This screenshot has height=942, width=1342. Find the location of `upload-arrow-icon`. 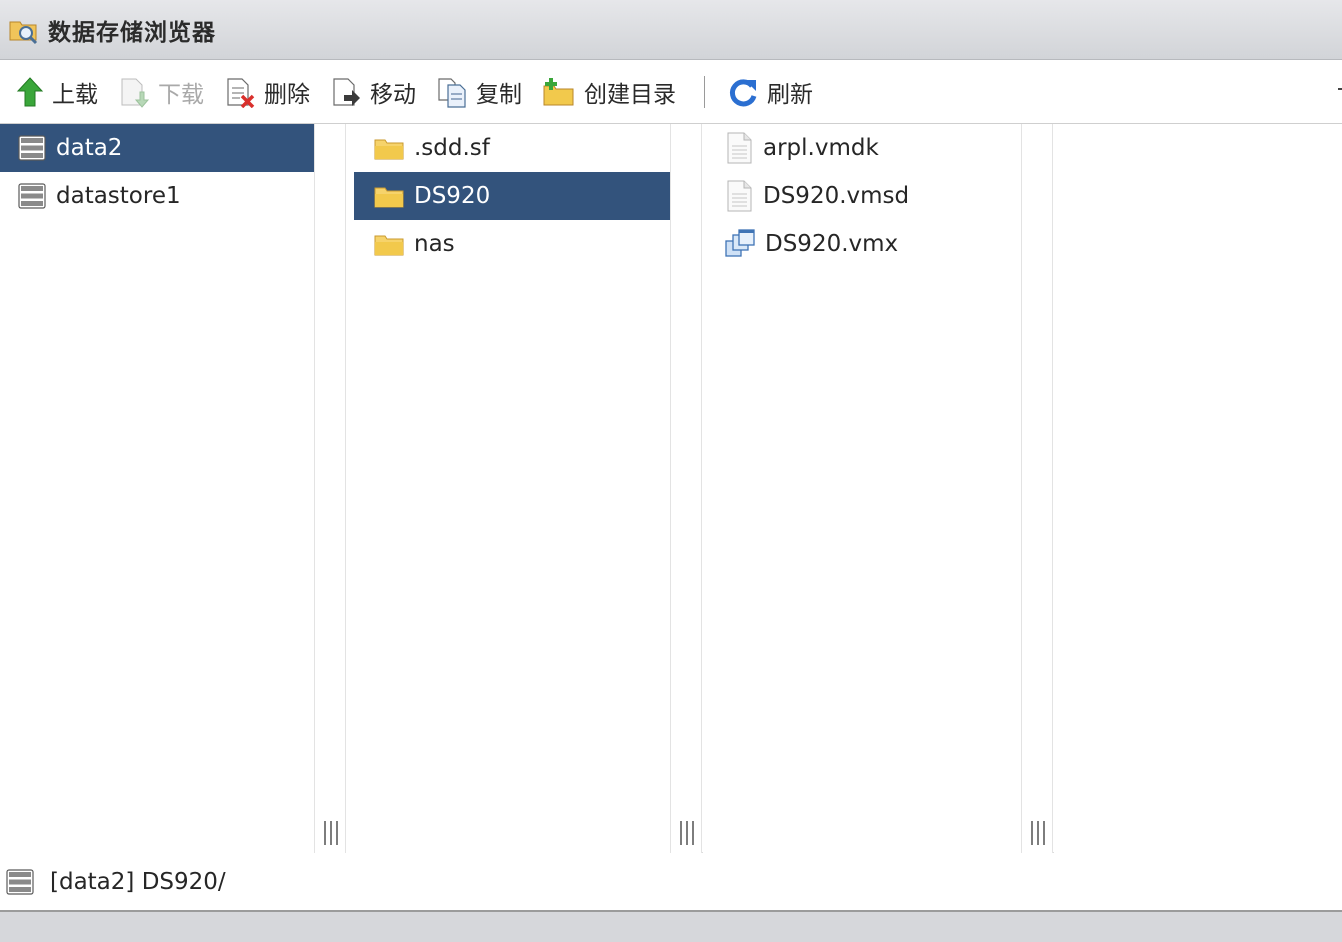

upload-arrow-icon is located at coordinates (30, 91).